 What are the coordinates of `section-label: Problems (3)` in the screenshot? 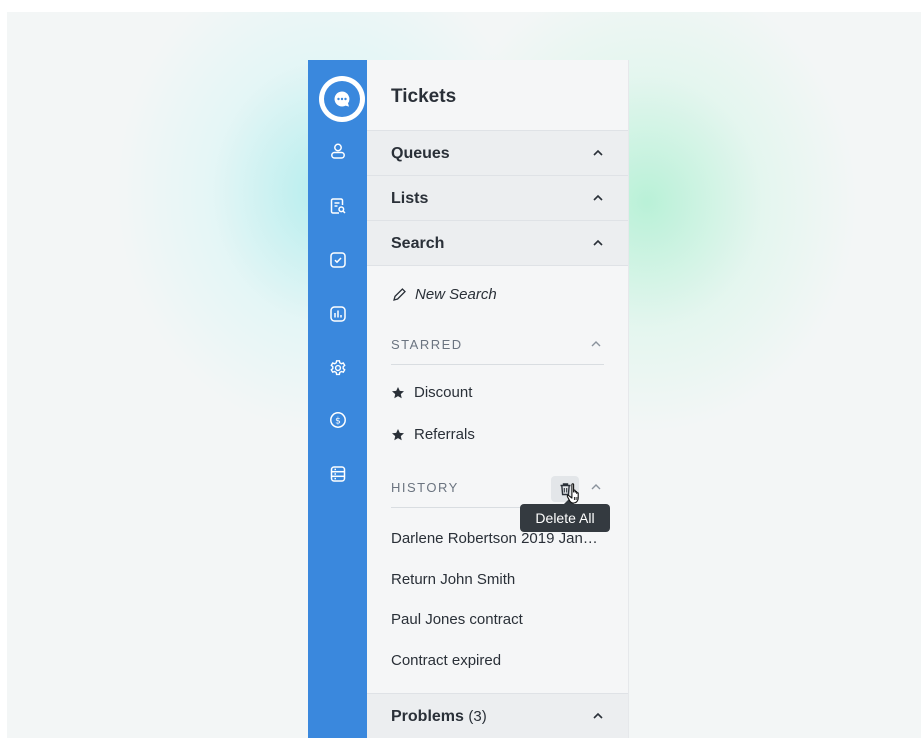 It's located at (439, 717).